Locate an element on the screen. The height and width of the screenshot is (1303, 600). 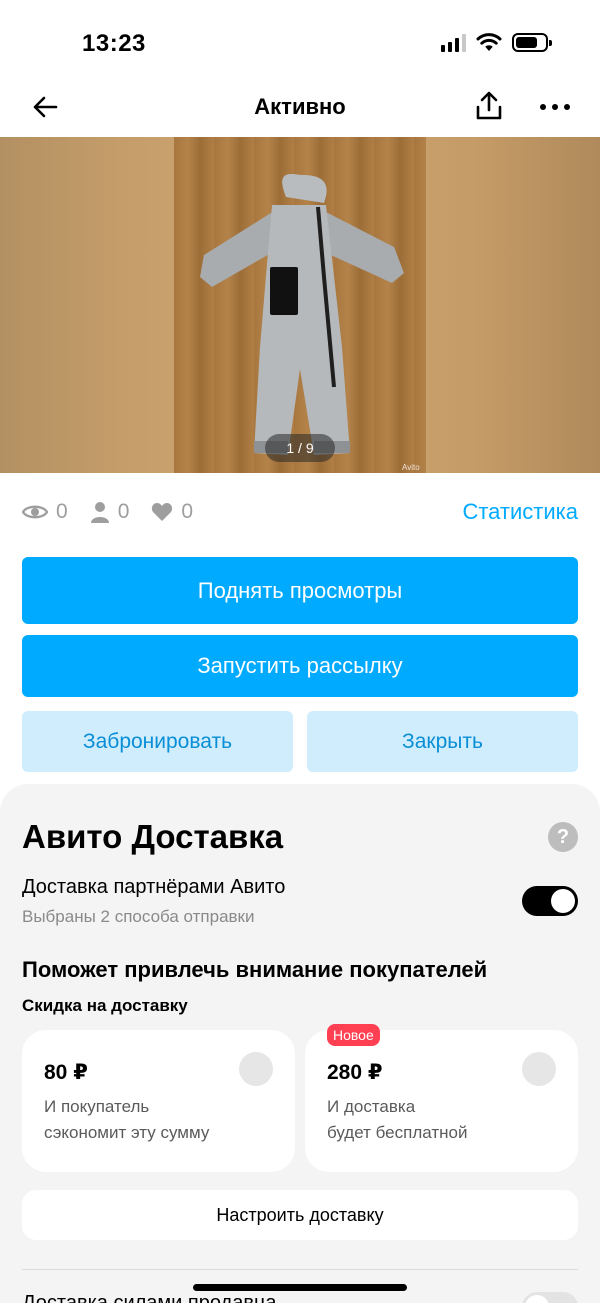
option-desc-line: И доставка is located at coordinates (371, 1106).